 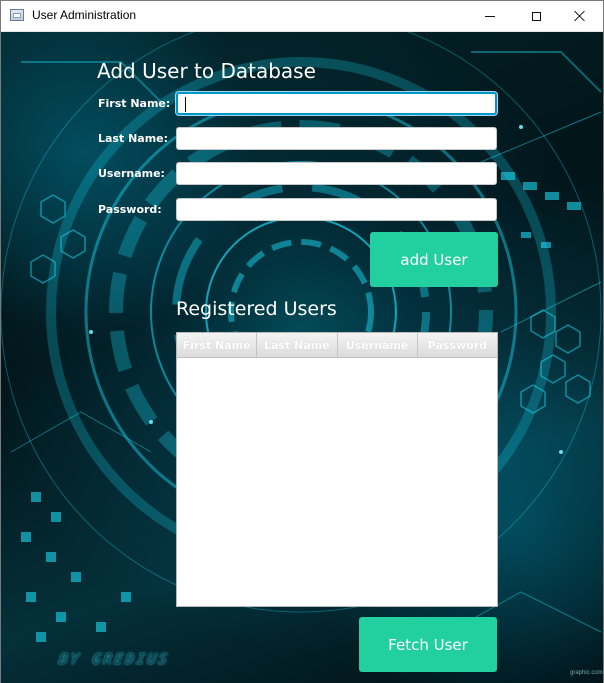 What do you see at coordinates (84, 15) in the screenshot?
I see `window-title: User Administration` at bounding box center [84, 15].